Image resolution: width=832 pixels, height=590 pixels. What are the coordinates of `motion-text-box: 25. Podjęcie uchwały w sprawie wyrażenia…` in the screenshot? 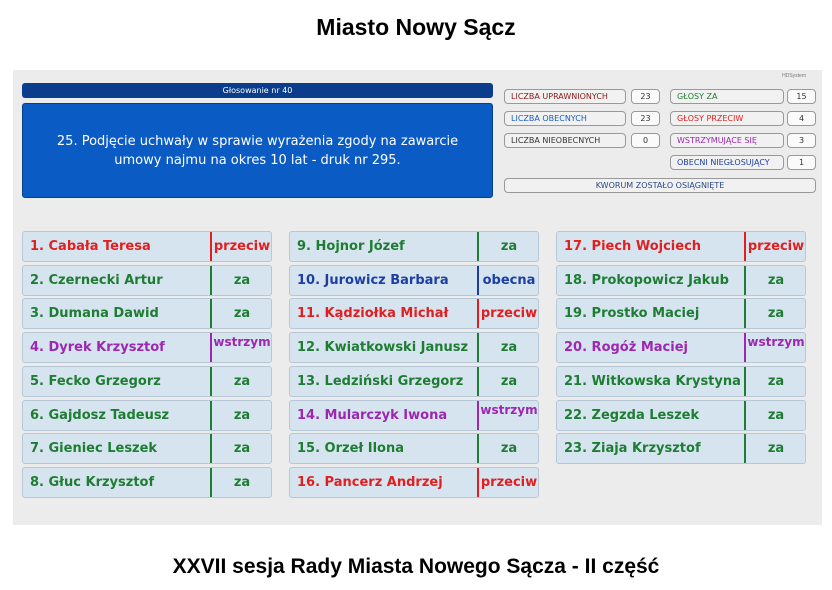 It's located at (257, 150).